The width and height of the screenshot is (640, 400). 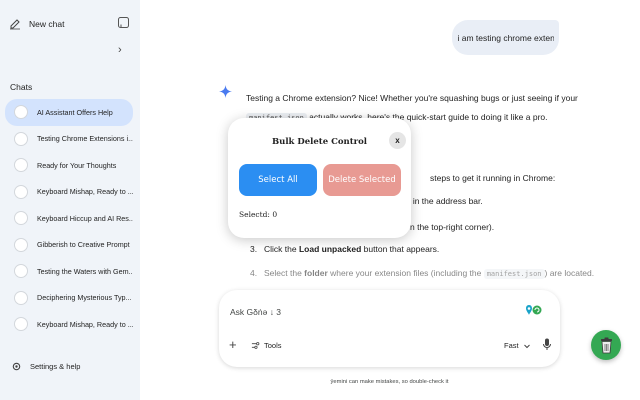 I want to click on mode-selector: Fast, so click(x=517, y=345).